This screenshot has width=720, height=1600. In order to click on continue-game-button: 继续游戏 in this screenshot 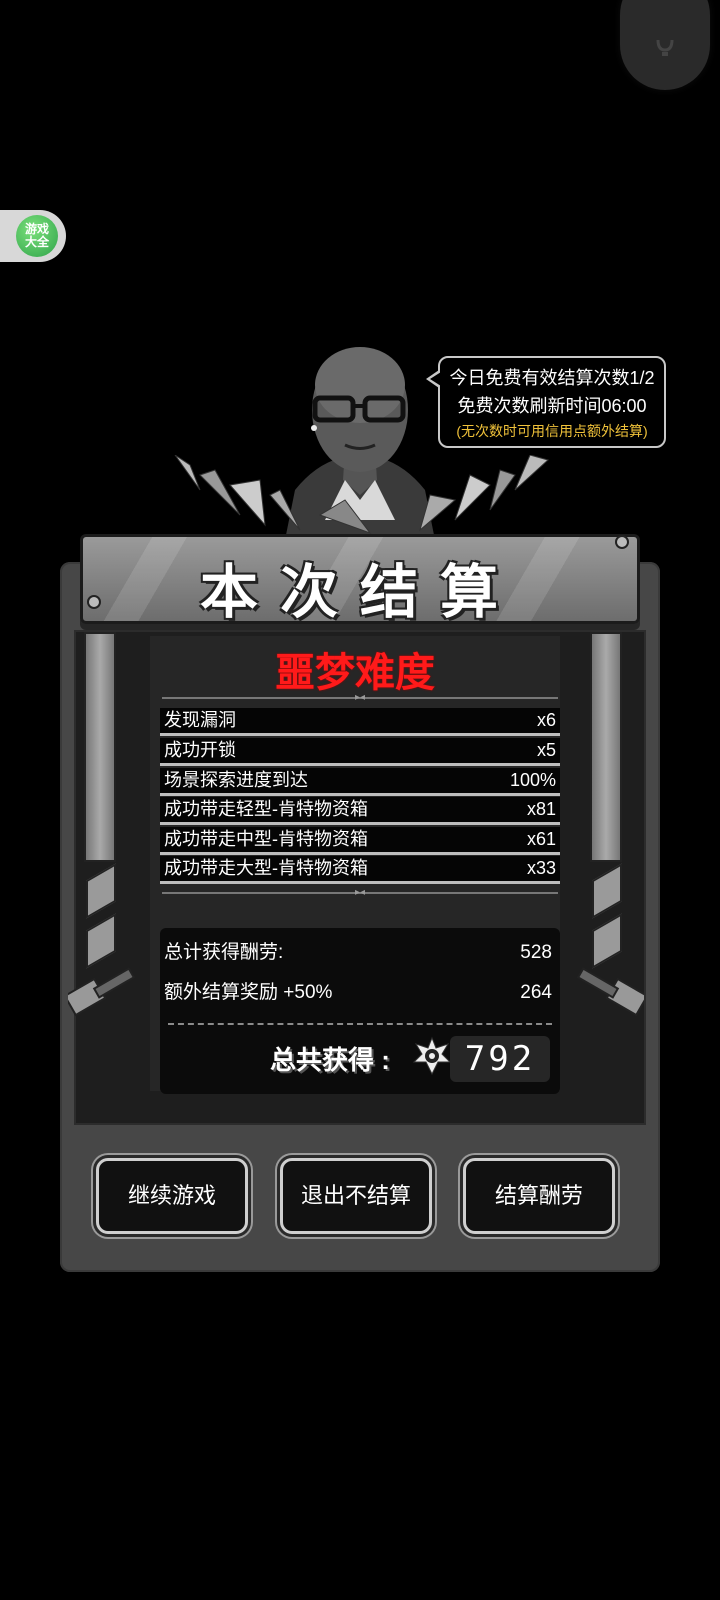, I will do `click(172, 1196)`.